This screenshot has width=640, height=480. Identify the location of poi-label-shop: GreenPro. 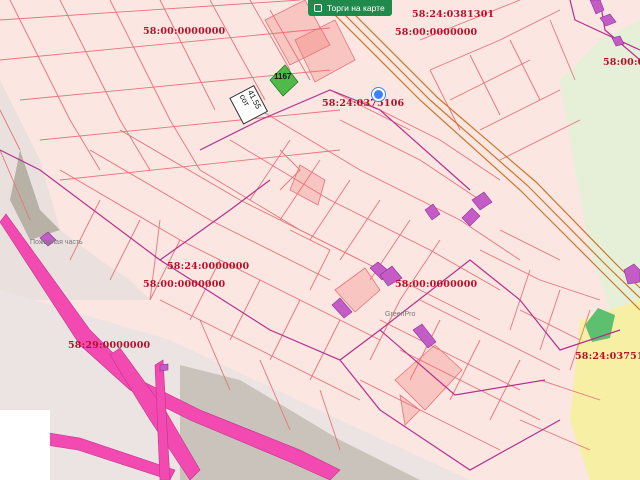
(400, 314).